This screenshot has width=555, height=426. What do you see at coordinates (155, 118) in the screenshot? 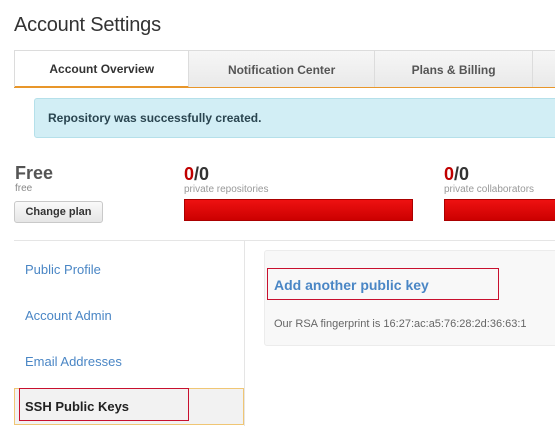
I see `flash-message-text: Repository was successfully created.` at bounding box center [155, 118].